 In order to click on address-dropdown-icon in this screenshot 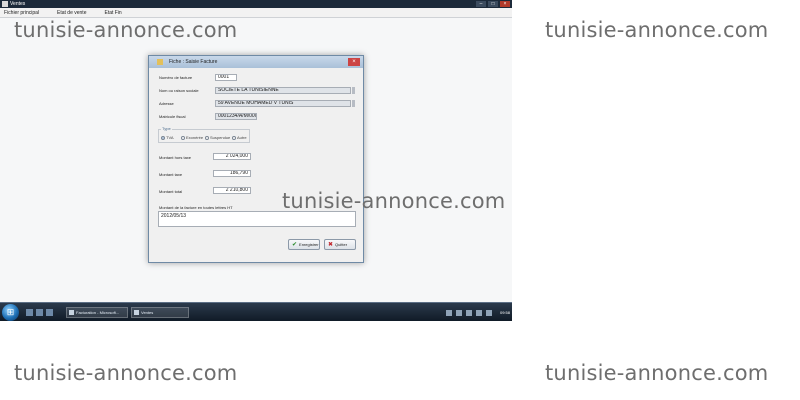, I will do `click(353, 103)`.